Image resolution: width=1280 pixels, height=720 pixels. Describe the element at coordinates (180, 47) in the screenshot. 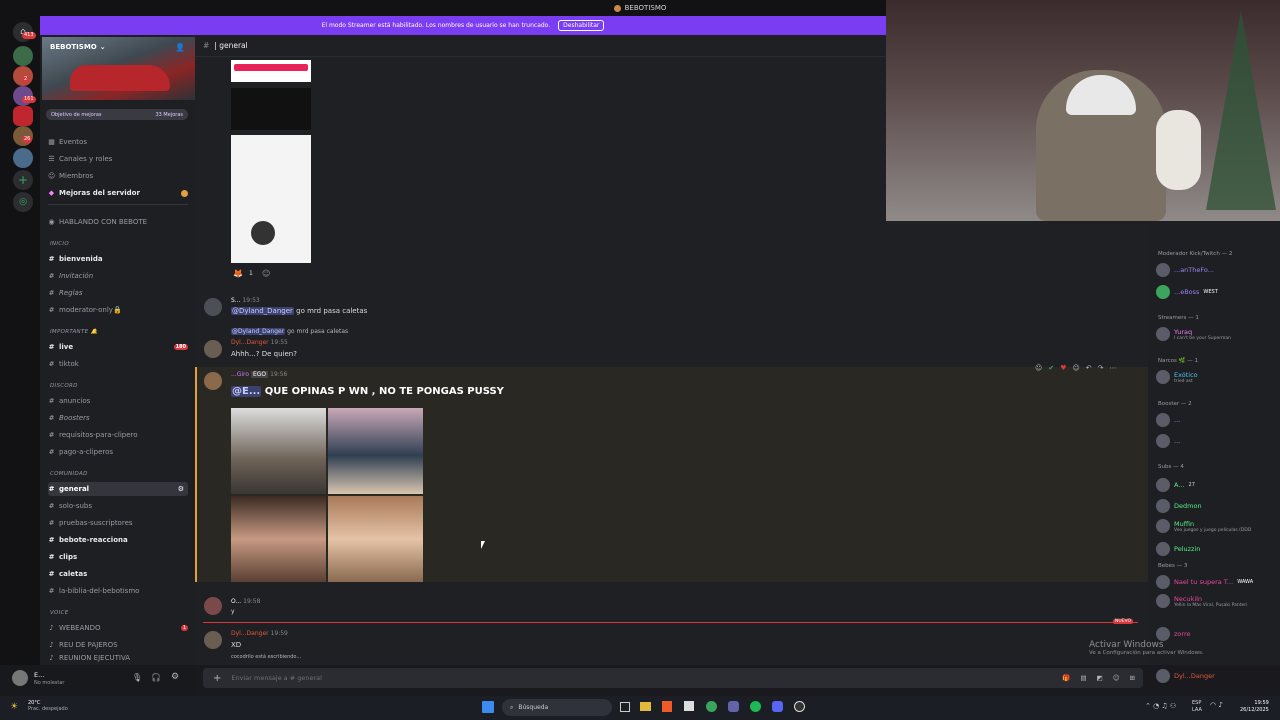

I see `invite-icon: 👤` at that location.